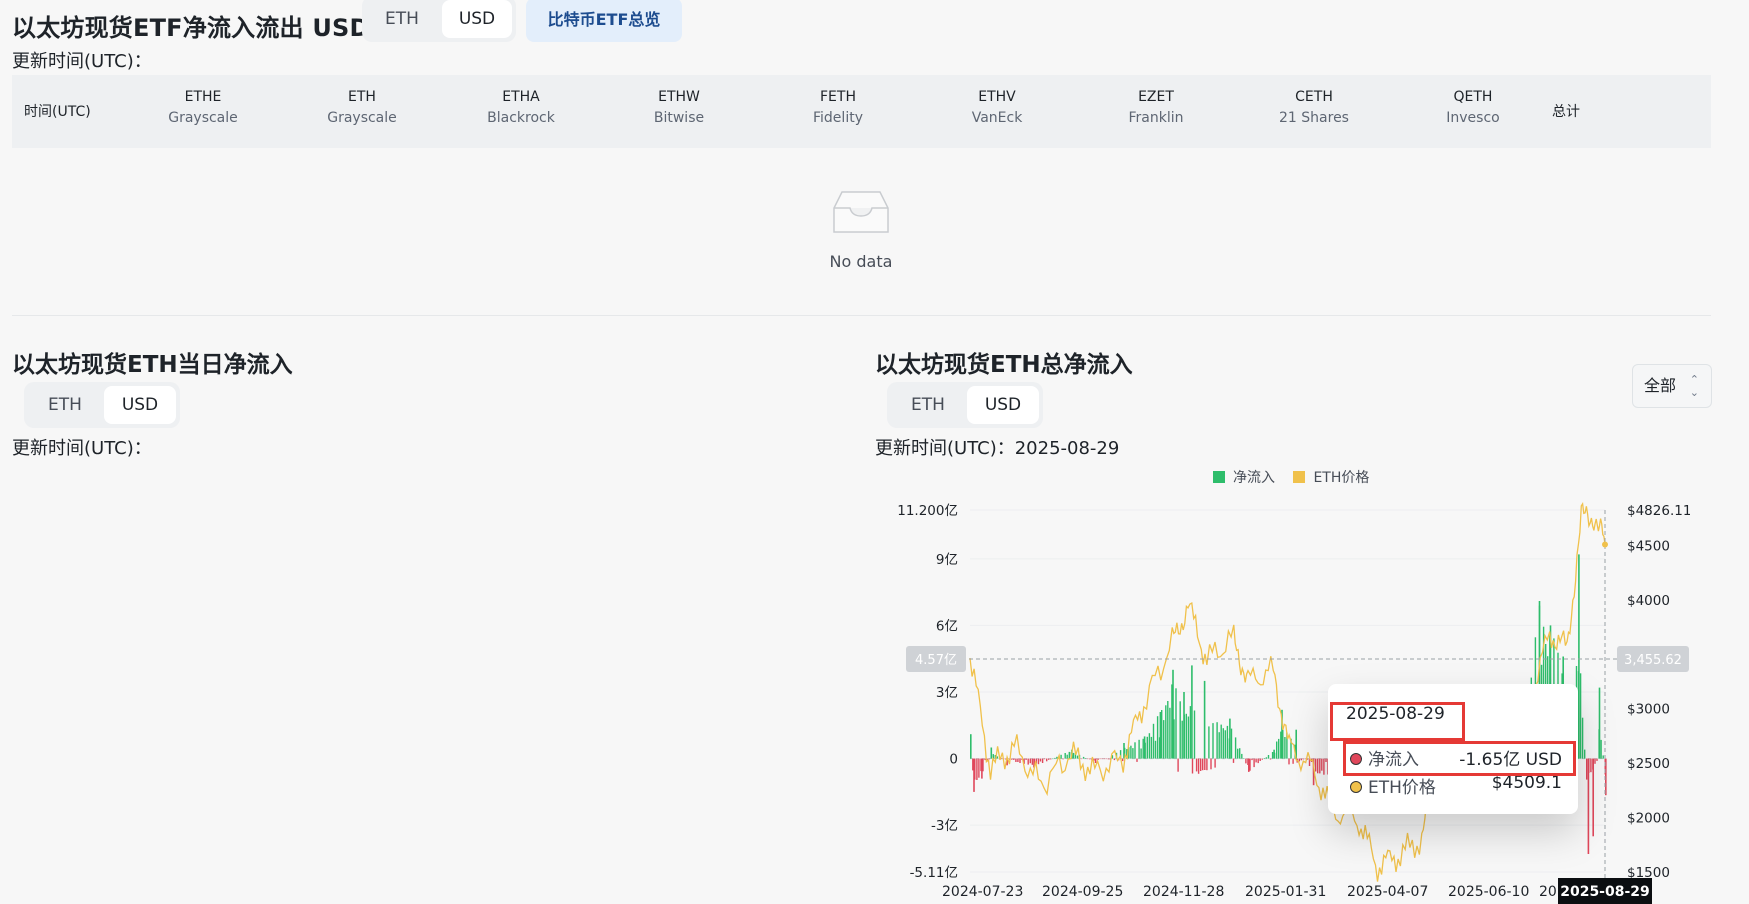 The width and height of the screenshot is (1749, 904). I want to click on ticker: EZET, so click(1156, 97).